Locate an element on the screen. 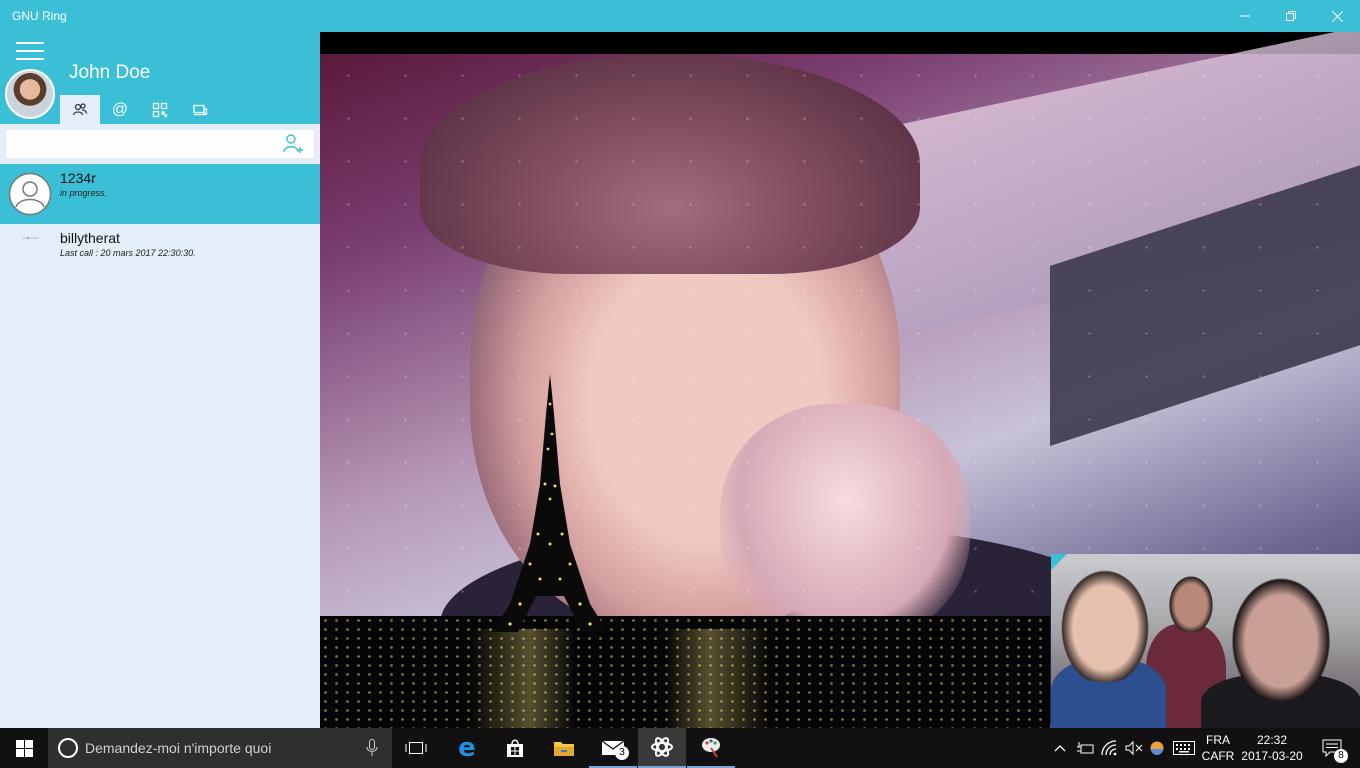  wifi-button is located at coordinates (1110, 748).